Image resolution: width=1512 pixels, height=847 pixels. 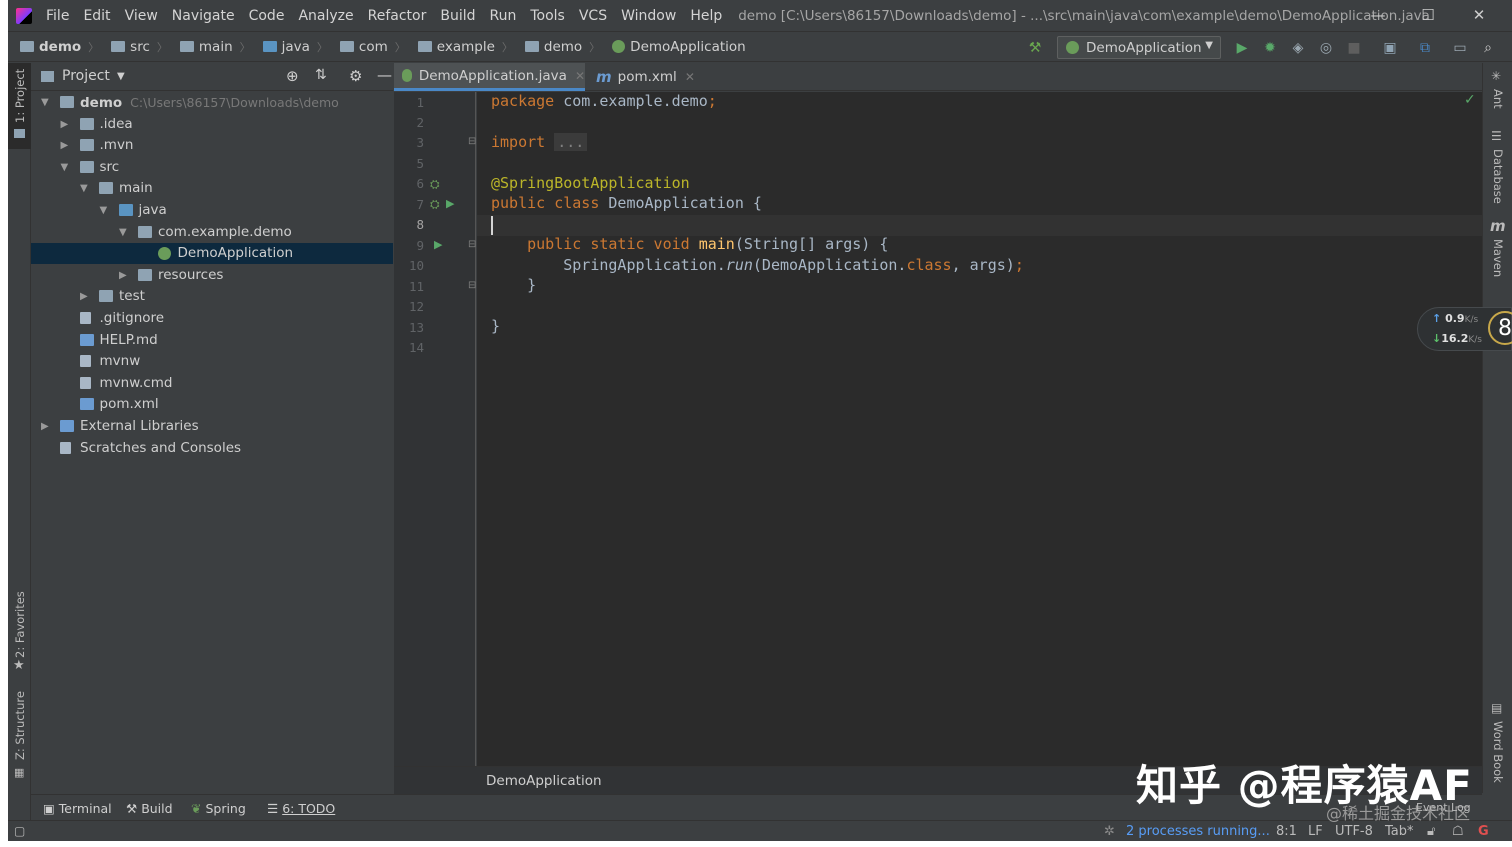 What do you see at coordinates (1139, 47) in the screenshot?
I see `run-configuration-select: DemoApplication ▼` at bounding box center [1139, 47].